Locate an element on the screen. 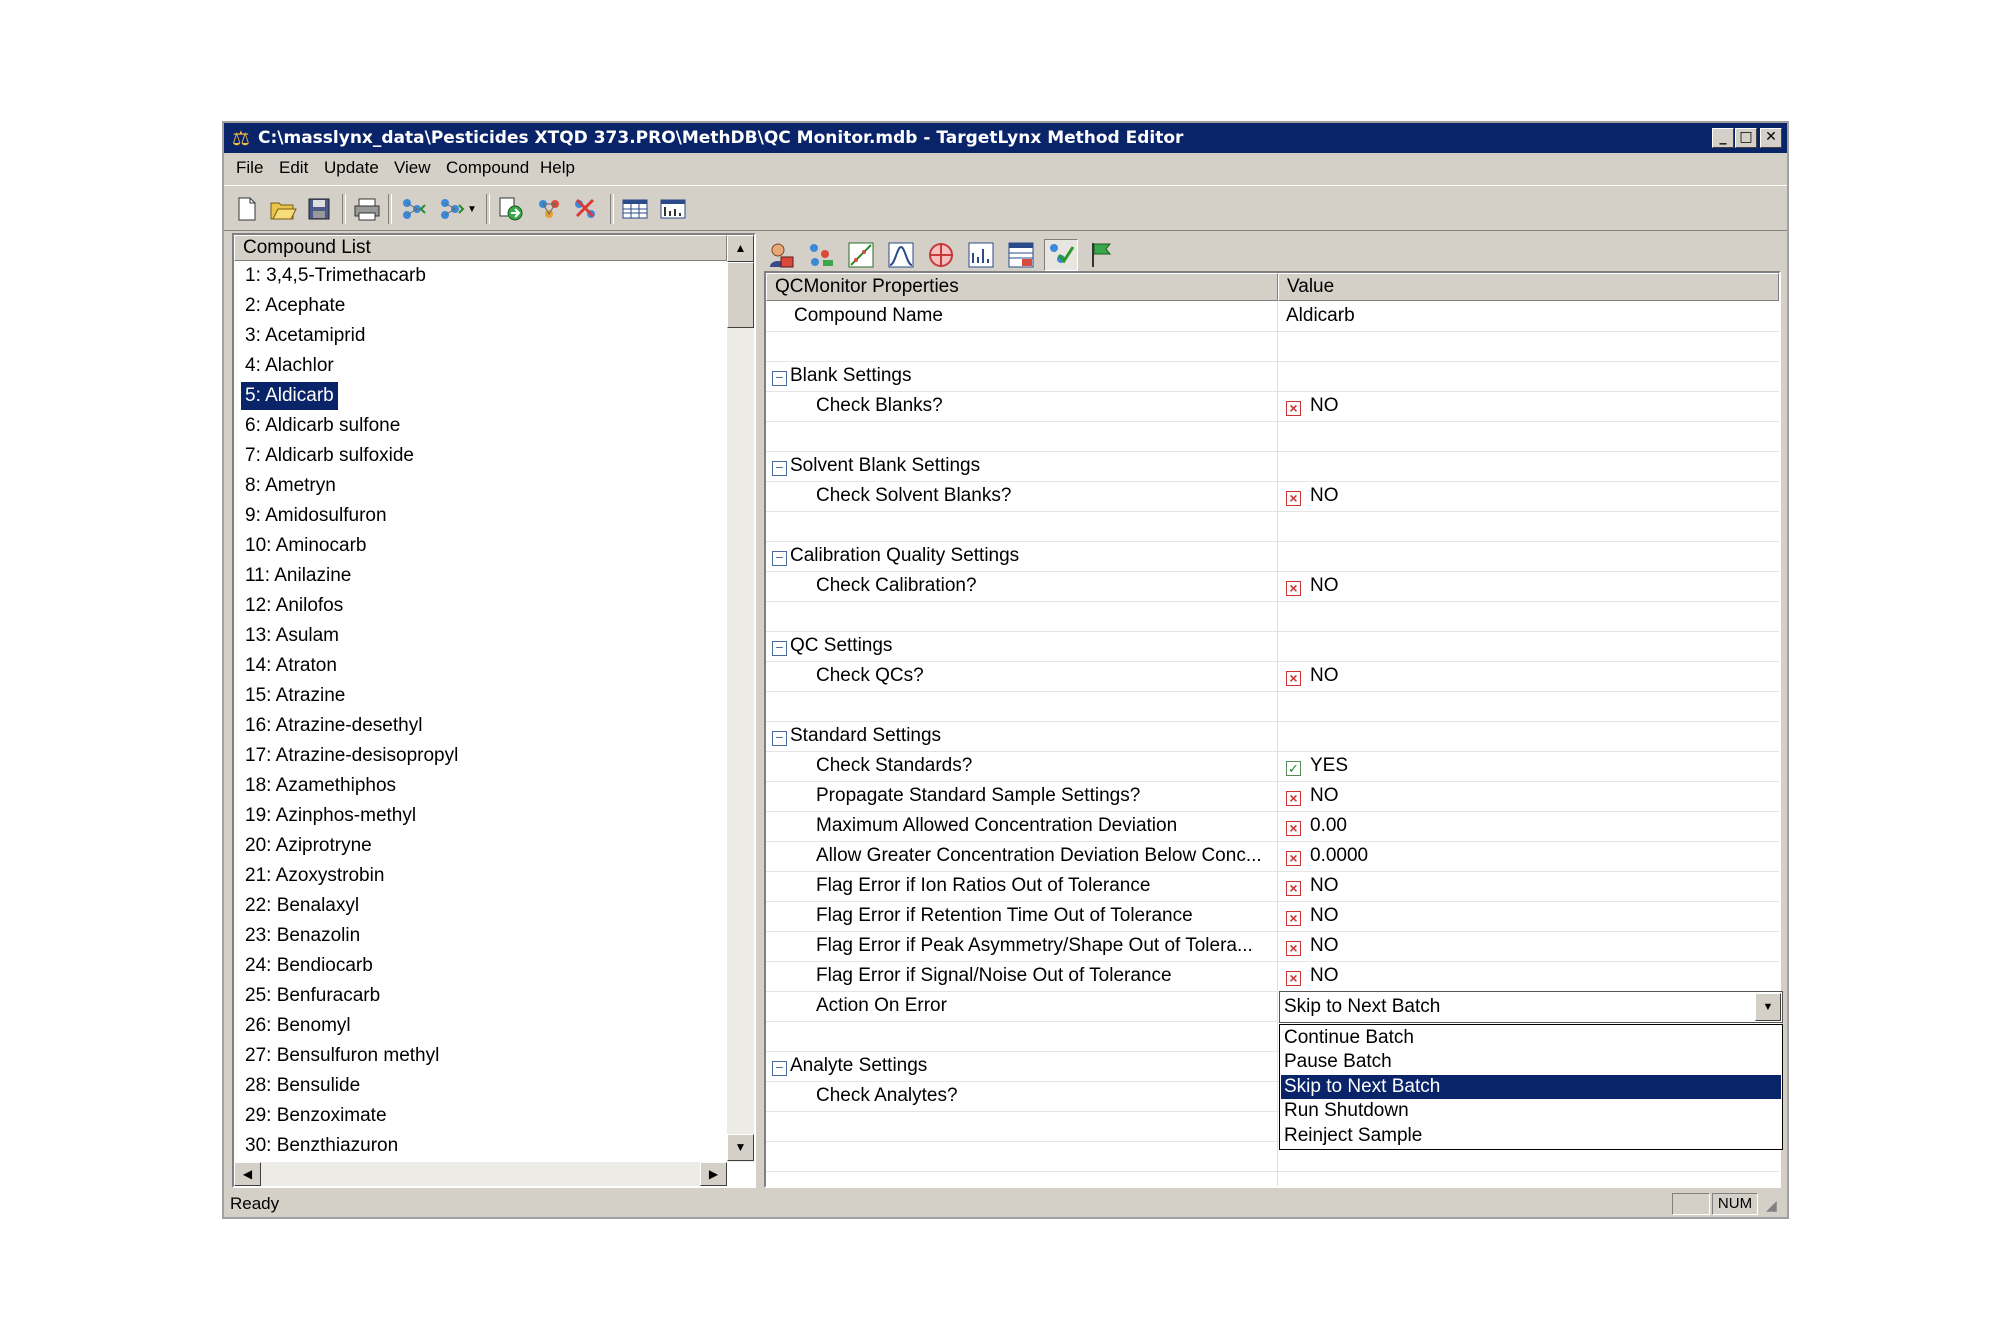  property-row: Check Standards? ✓ YES is located at coordinates (1272, 766).